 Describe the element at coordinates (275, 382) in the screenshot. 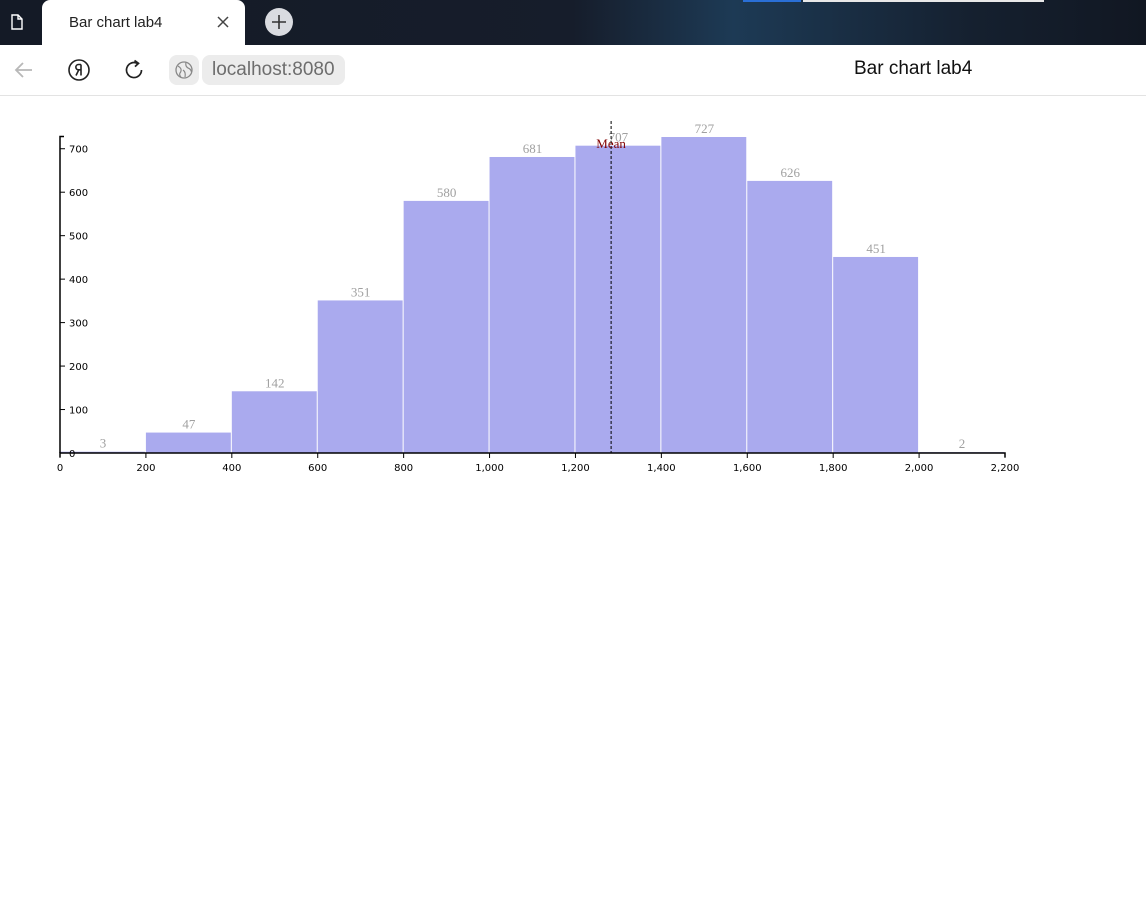

I see `bar-value-label: 142` at that location.